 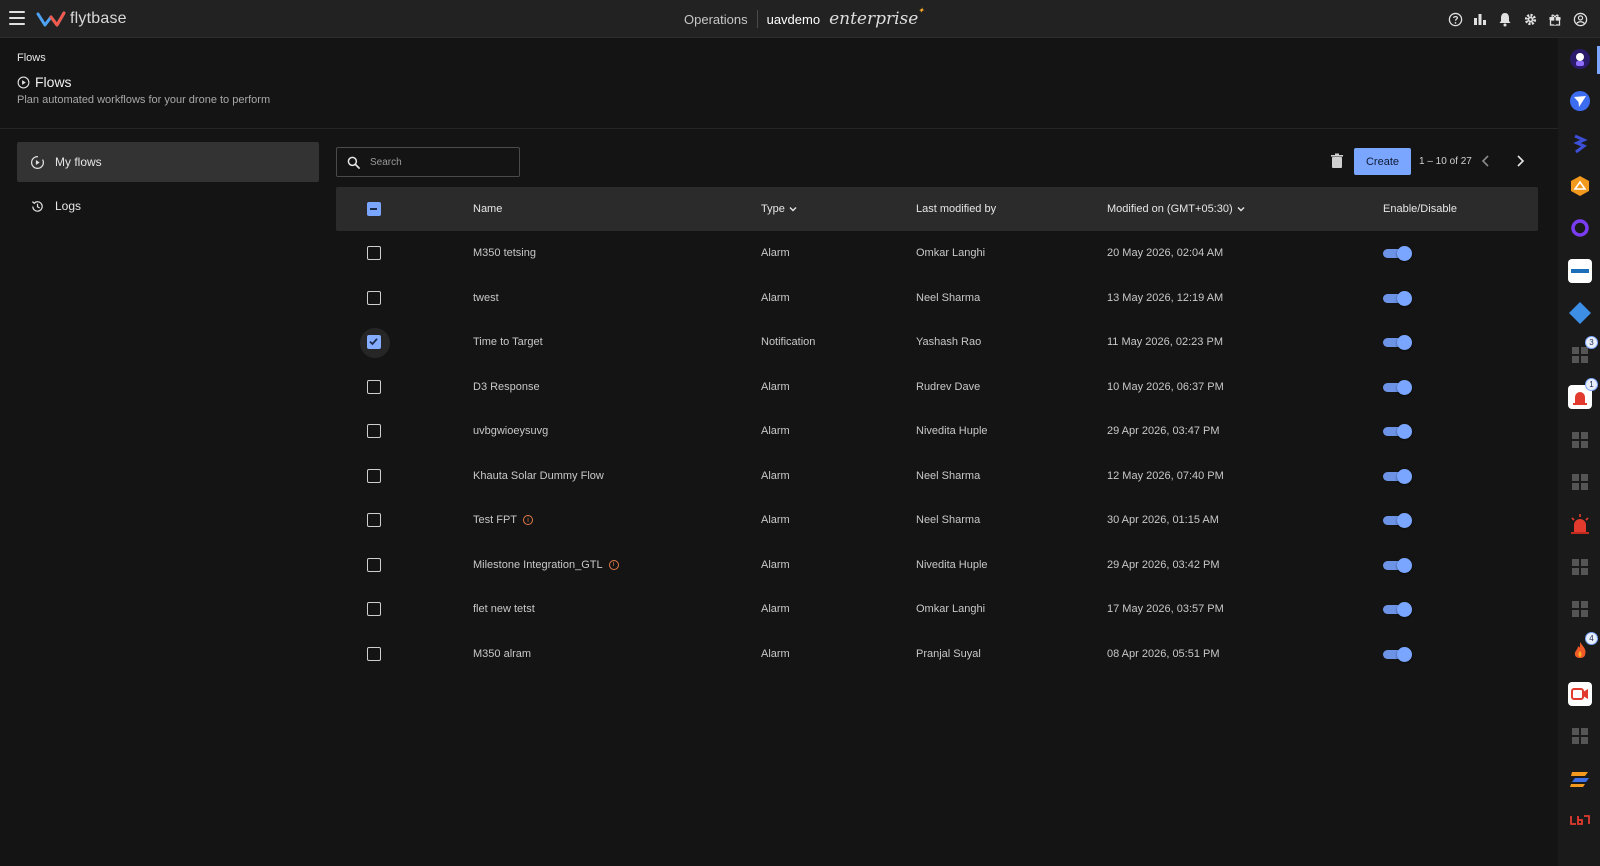 I want to click on select-all-cell, so click(x=374, y=209).